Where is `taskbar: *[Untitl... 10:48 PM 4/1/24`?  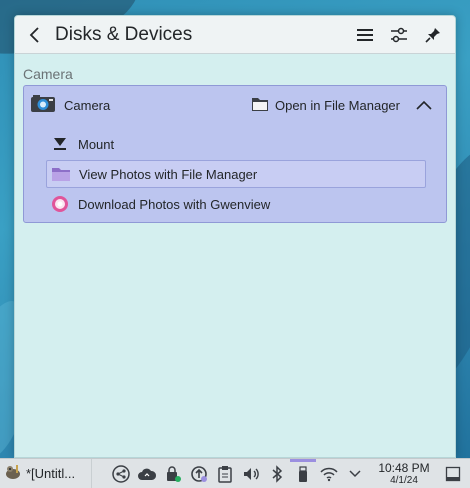
taskbar: *[Untitl... 10:48 PM 4/1/24 is located at coordinates (235, 473).